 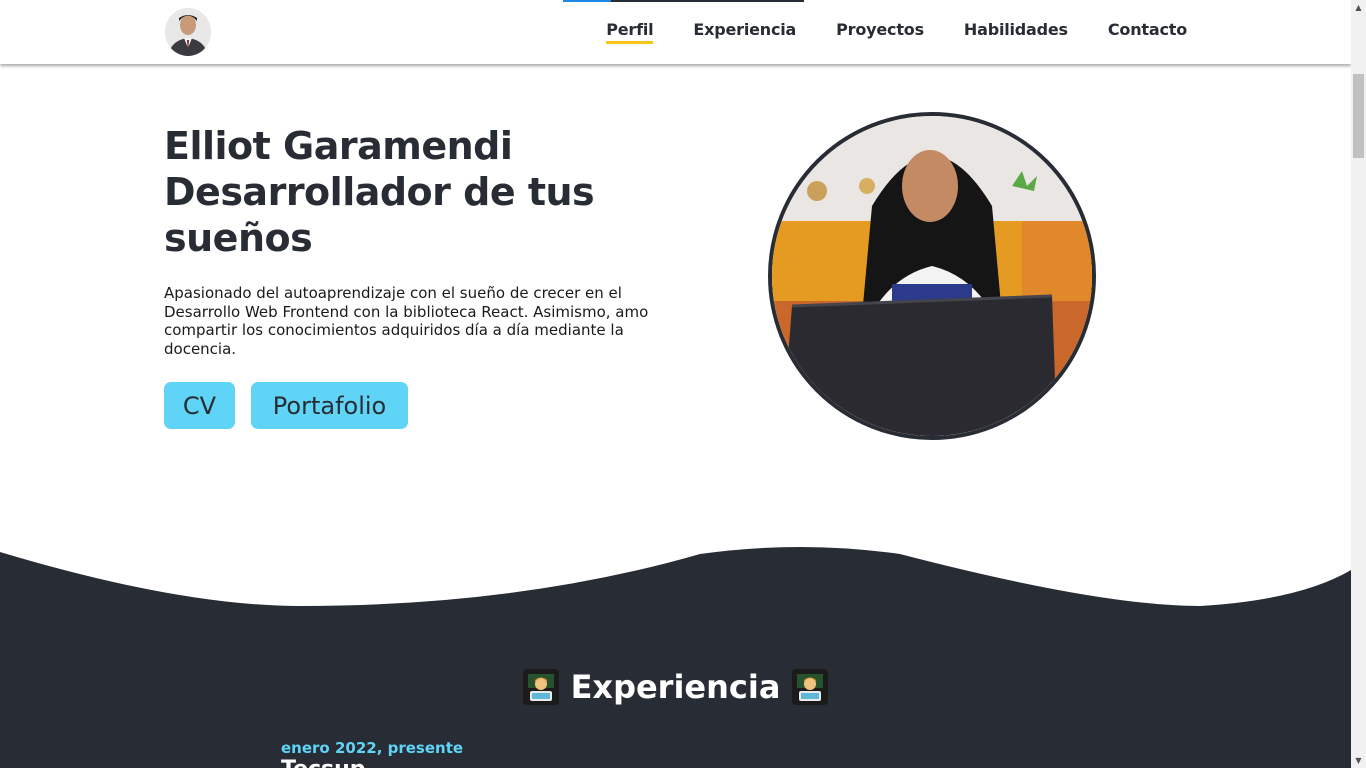 What do you see at coordinates (323, 762) in the screenshot?
I see `experience-company: Tecsup` at bounding box center [323, 762].